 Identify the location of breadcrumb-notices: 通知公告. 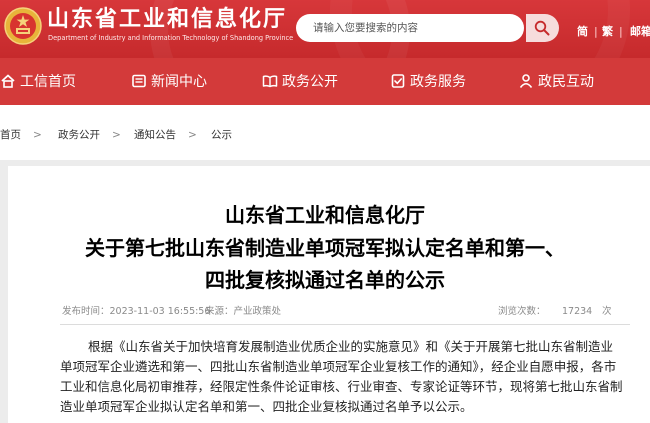
(155, 135).